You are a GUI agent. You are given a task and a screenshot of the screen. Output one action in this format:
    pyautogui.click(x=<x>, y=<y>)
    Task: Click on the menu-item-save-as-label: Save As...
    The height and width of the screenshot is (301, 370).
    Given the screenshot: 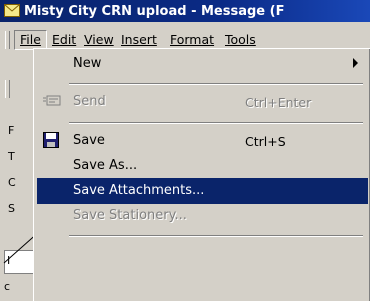 What is the action you would take?
    pyautogui.click(x=105, y=165)
    